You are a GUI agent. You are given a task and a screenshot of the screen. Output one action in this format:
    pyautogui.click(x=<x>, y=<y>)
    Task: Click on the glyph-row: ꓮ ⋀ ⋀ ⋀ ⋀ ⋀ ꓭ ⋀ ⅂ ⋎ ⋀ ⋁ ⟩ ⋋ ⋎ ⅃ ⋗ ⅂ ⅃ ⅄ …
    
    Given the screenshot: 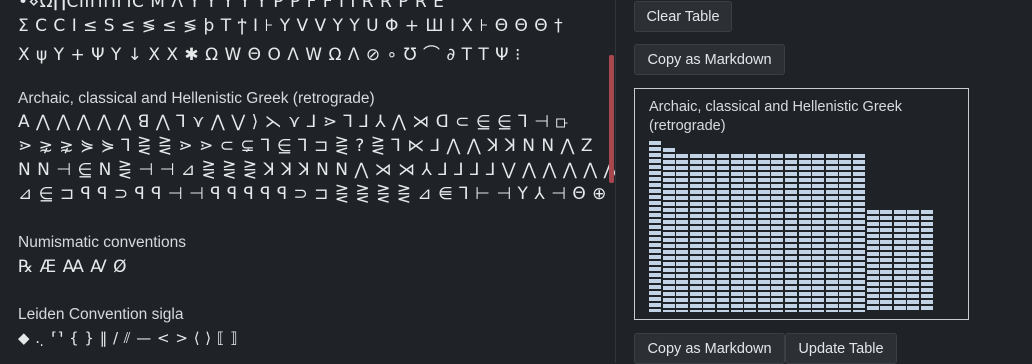 What is the action you would take?
    pyautogui.click(x=293, y=122)
    